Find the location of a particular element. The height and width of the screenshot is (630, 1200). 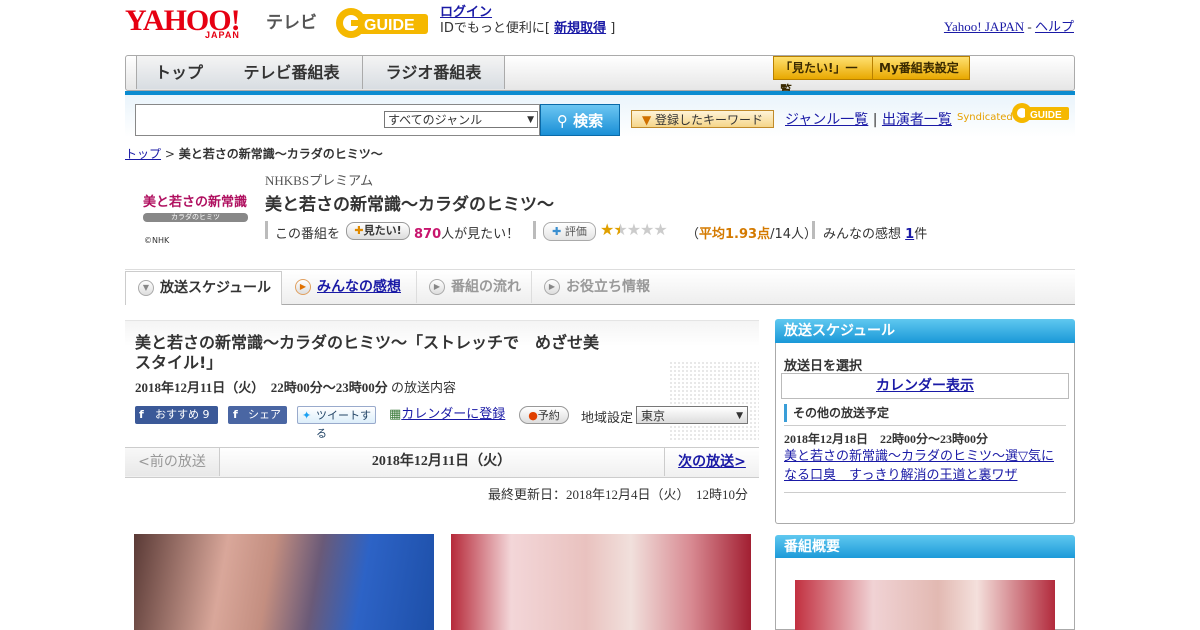

calendar-view-link: カレンダー表示 is located at coordinates (925, 386).